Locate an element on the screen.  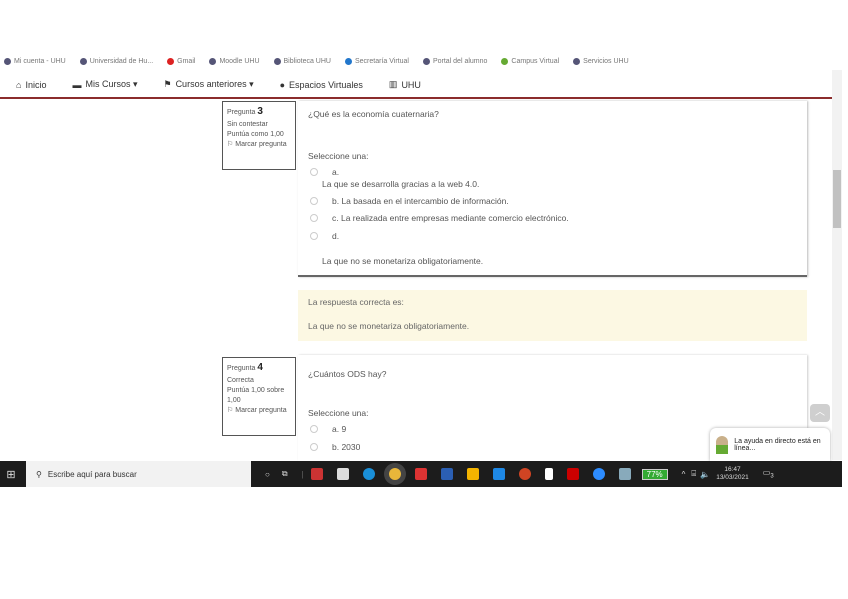
scrollbar-thumb is located at coordinates (837, 199).